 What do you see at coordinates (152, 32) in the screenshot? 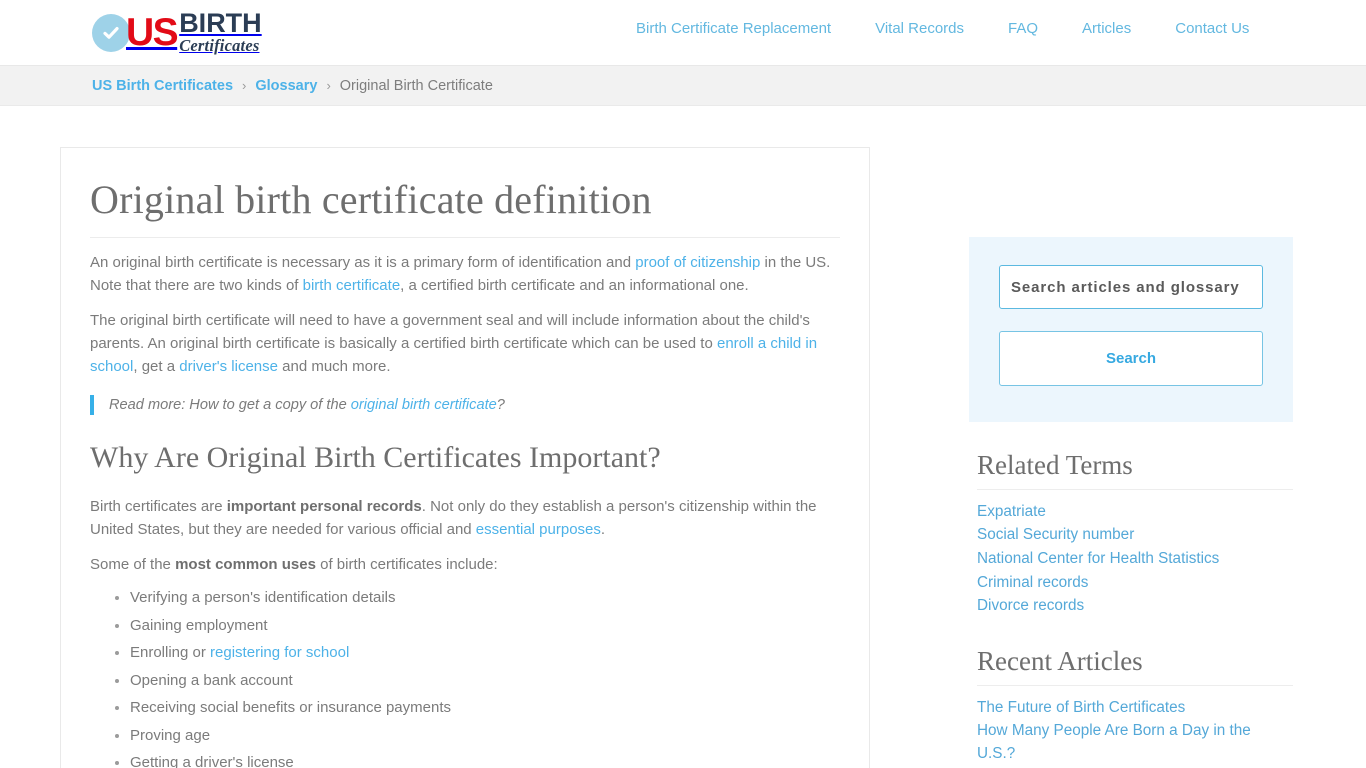
I see `logo-text-us: US` at bounding box center [152, 32].